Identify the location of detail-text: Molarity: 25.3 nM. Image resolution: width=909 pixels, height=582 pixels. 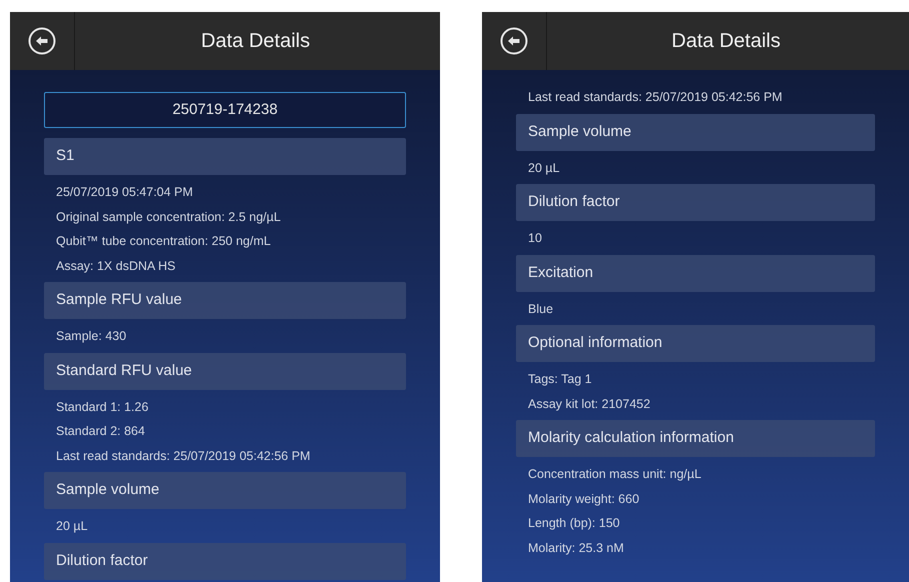
(576, 548).